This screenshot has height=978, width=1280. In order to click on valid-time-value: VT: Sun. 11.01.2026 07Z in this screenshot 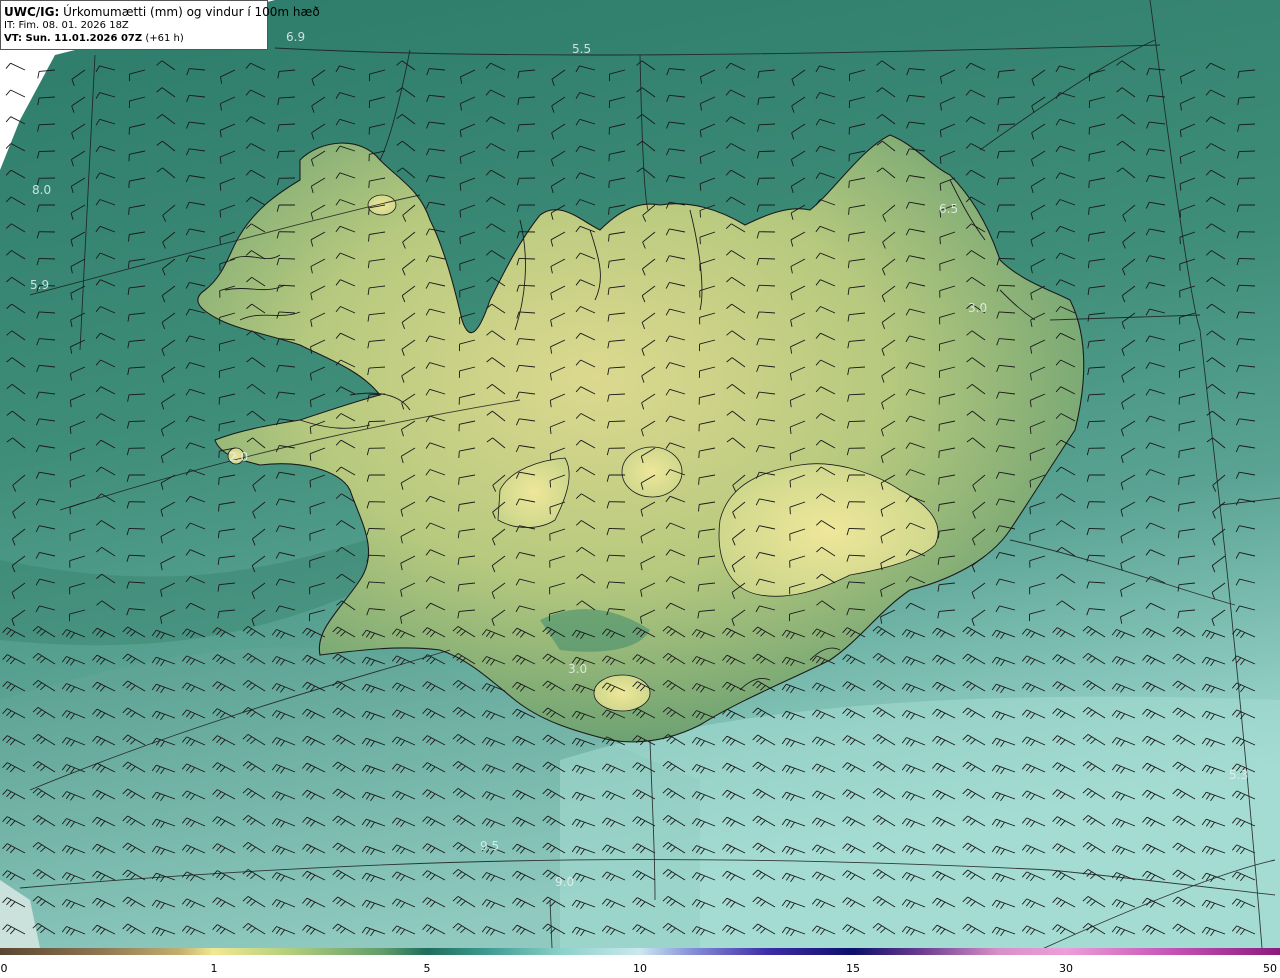, I will do `click(73, 38)`.